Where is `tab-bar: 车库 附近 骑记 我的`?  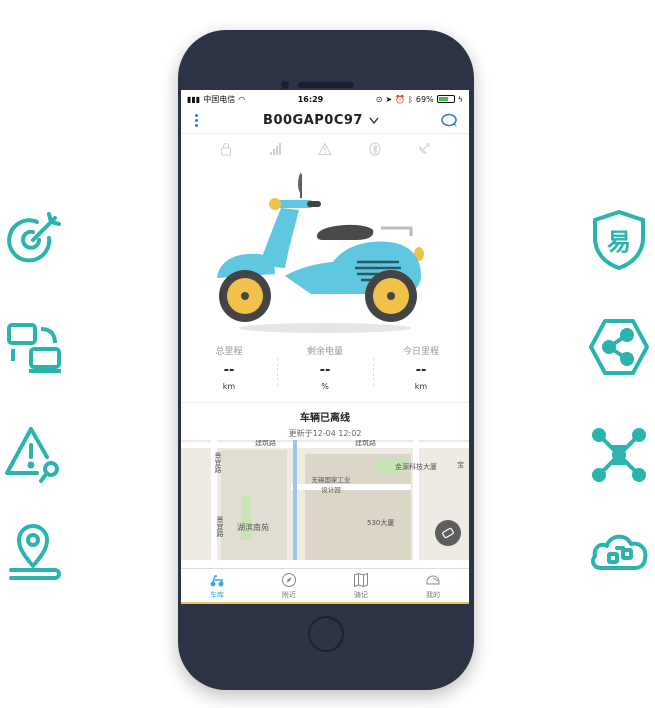 tab-bar: 车库 附近 骑记 我的 is located at coordinates (325, 586).